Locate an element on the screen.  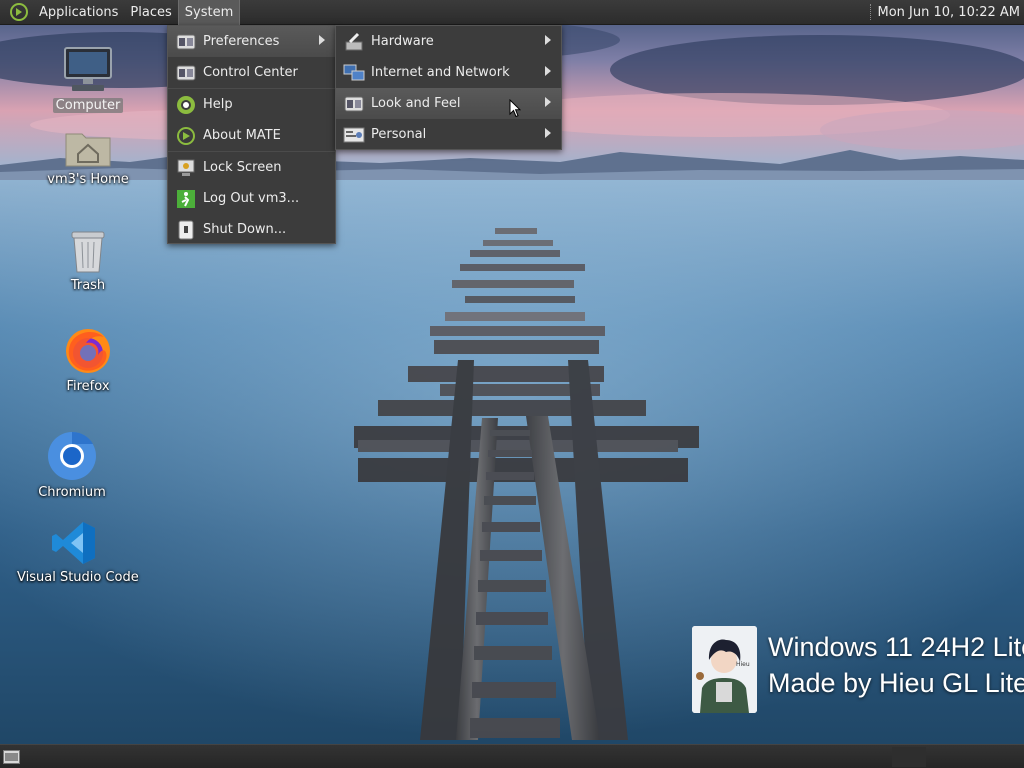
firefox-icon is located at coordinates (88, 351).